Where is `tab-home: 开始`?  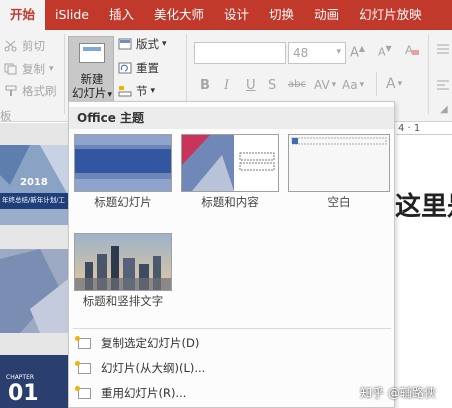
tab-home: 开始 is located at coordinates (23, 15).